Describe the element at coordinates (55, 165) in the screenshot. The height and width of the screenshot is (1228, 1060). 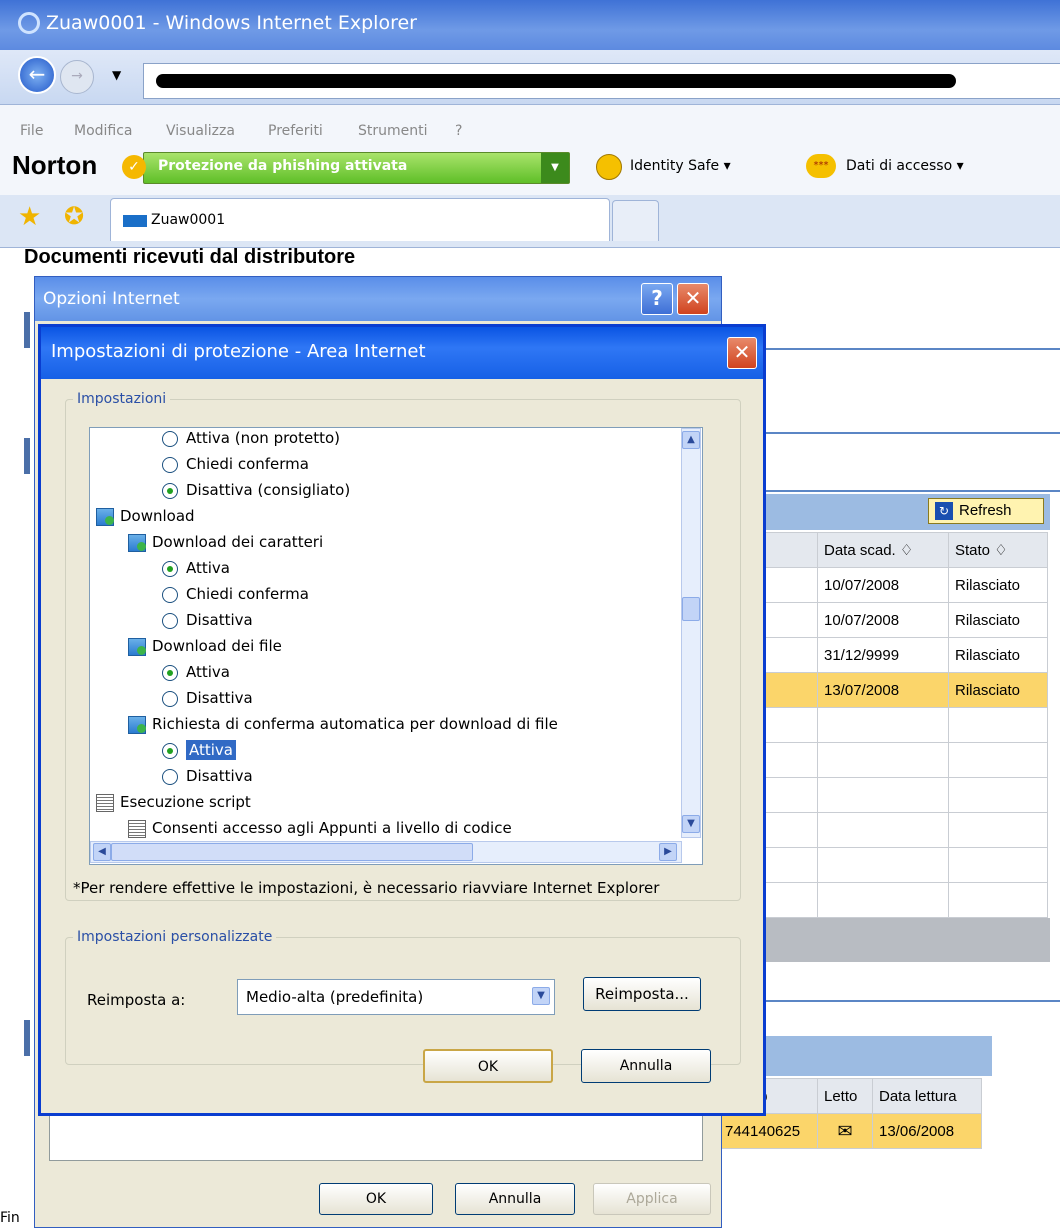
I see `norton-logo: Norton` at that location.